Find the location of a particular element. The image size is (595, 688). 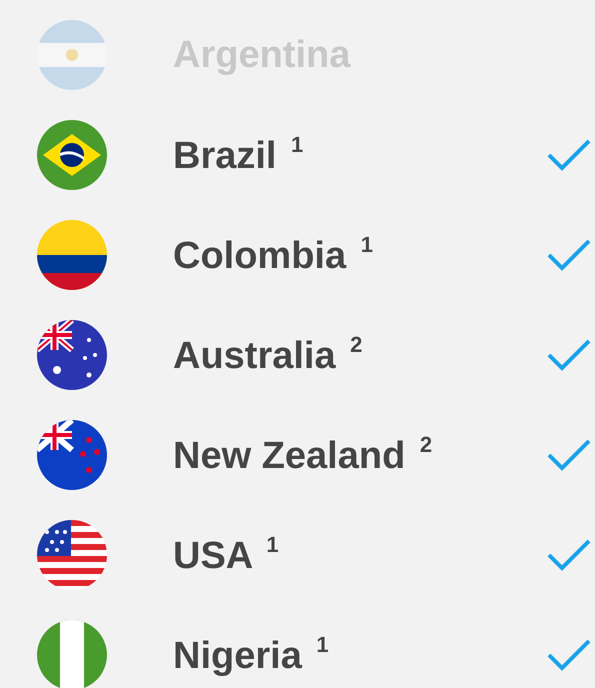

country-item: Brazil $^{1}$ is located at coordinates (297, 155).